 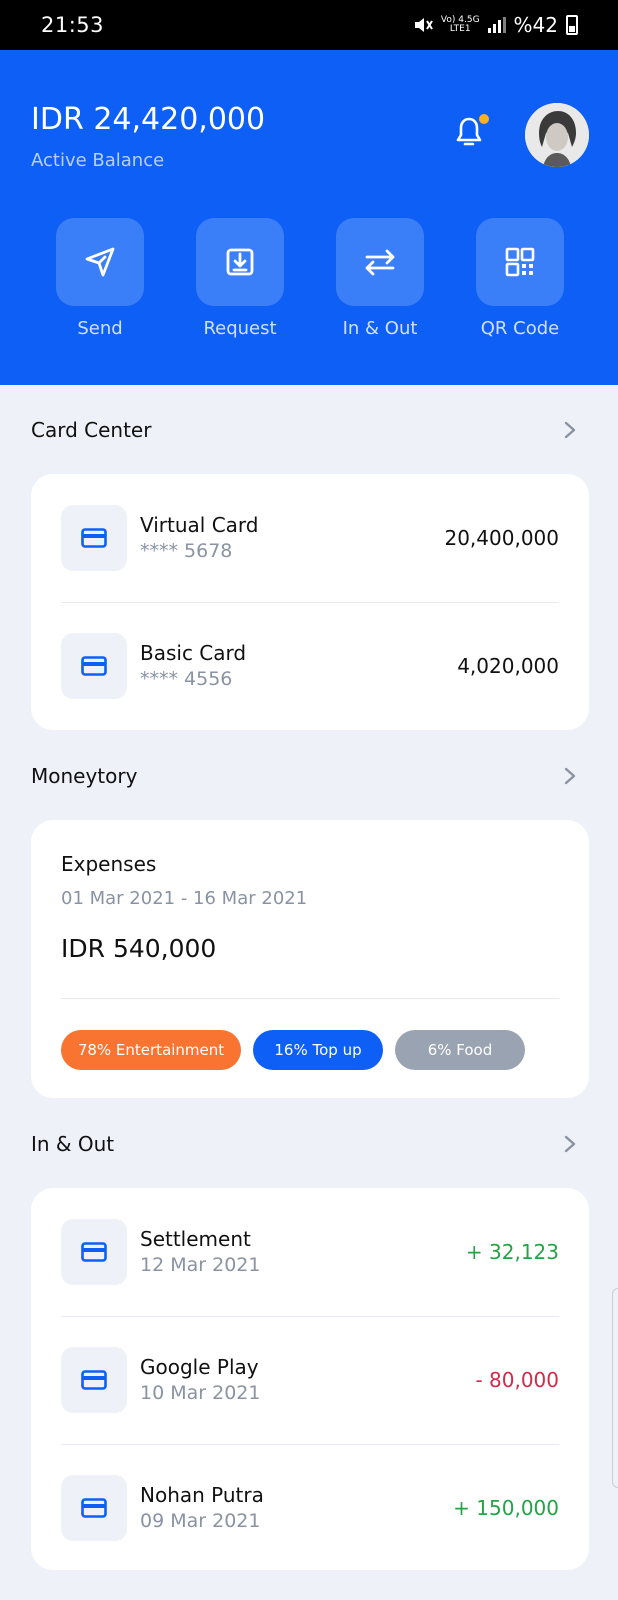 I want to click on in-out-button, so click(x=380, y=262).